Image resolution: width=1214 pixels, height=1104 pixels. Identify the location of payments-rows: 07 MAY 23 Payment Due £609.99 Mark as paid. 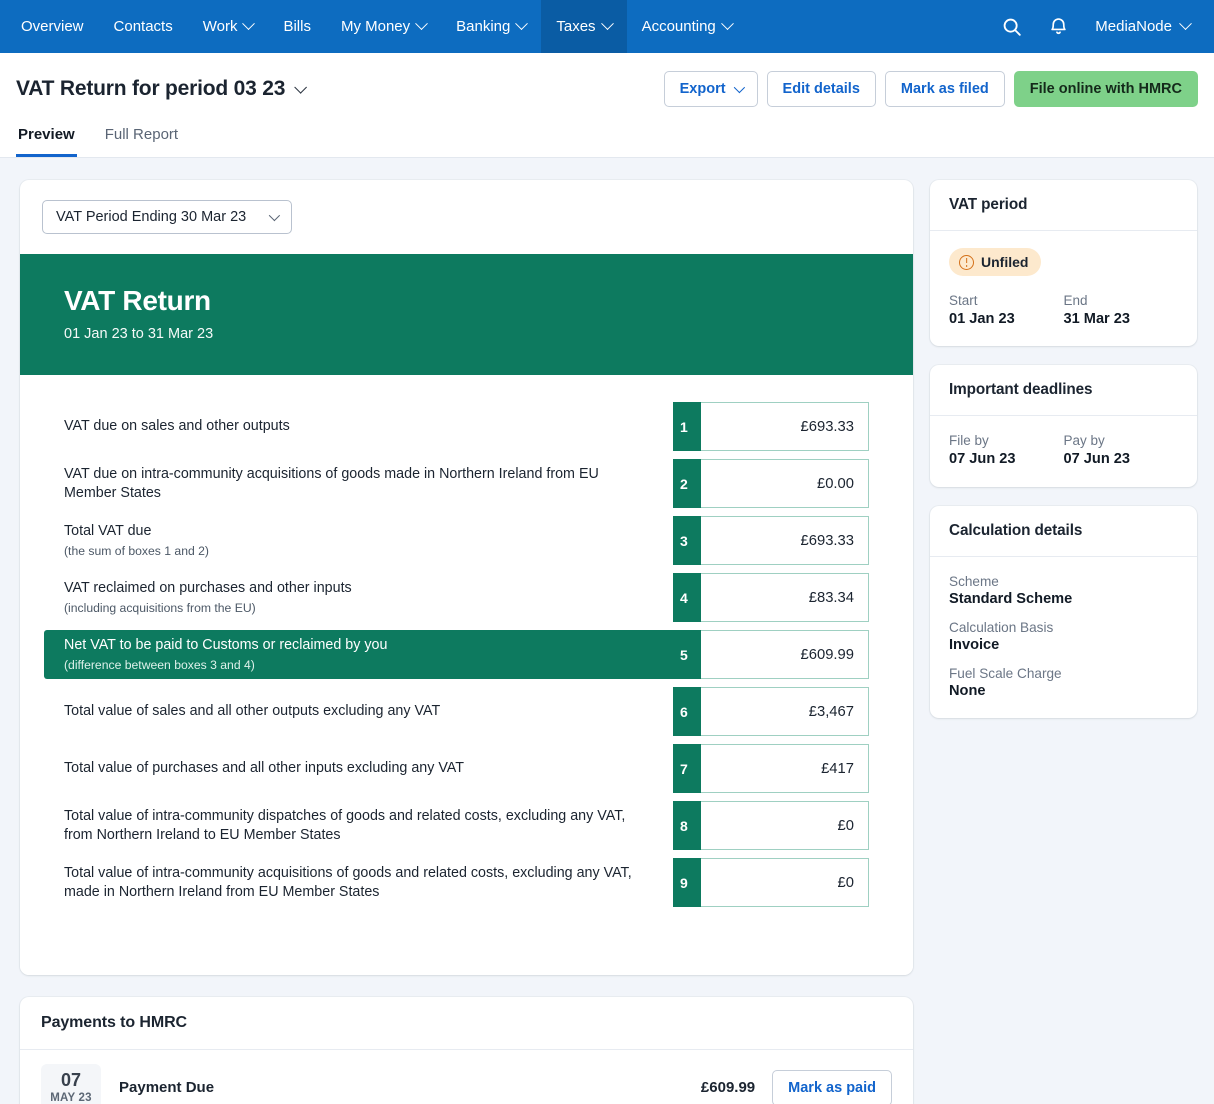
(466, 1077).